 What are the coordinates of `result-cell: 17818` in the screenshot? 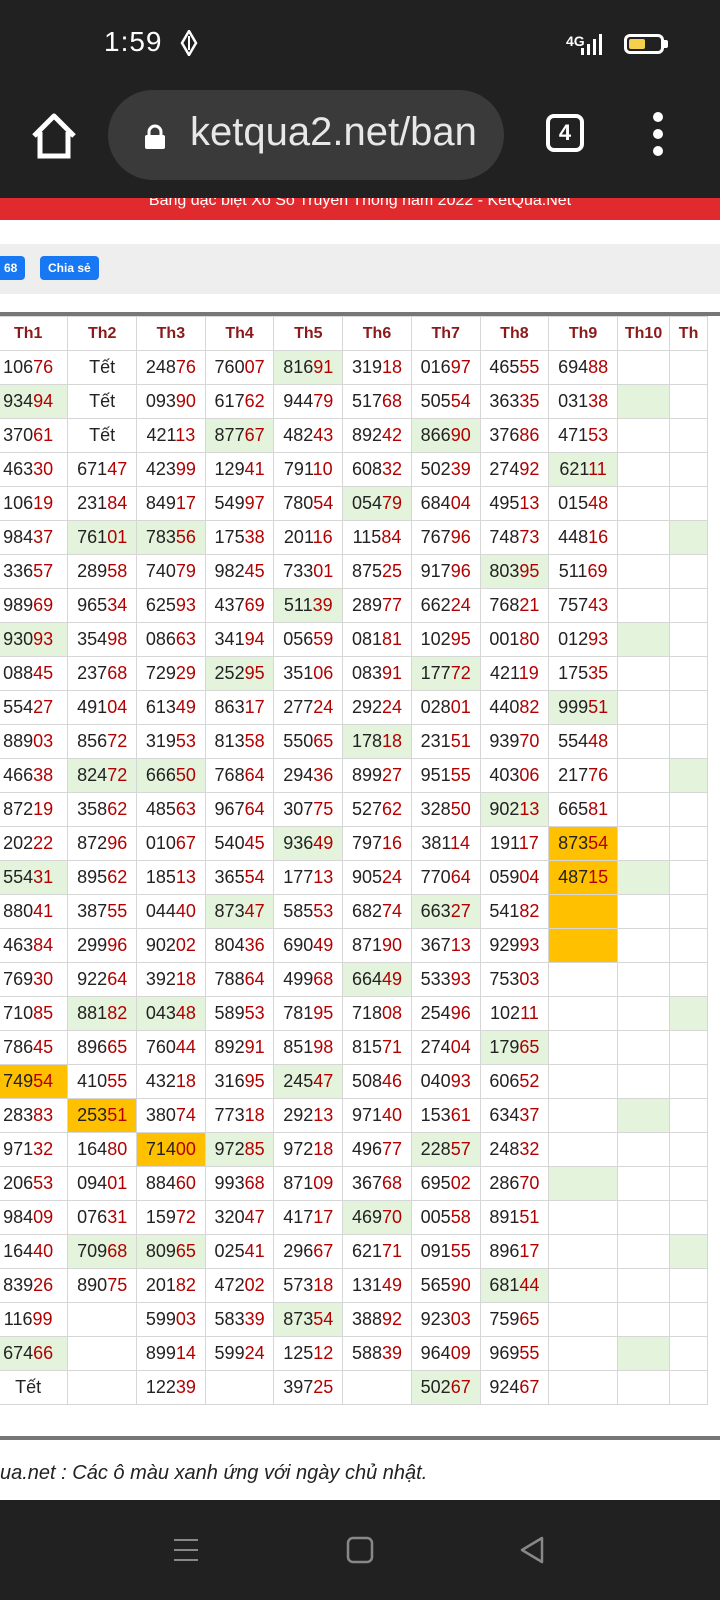 It's located at (377, 741).